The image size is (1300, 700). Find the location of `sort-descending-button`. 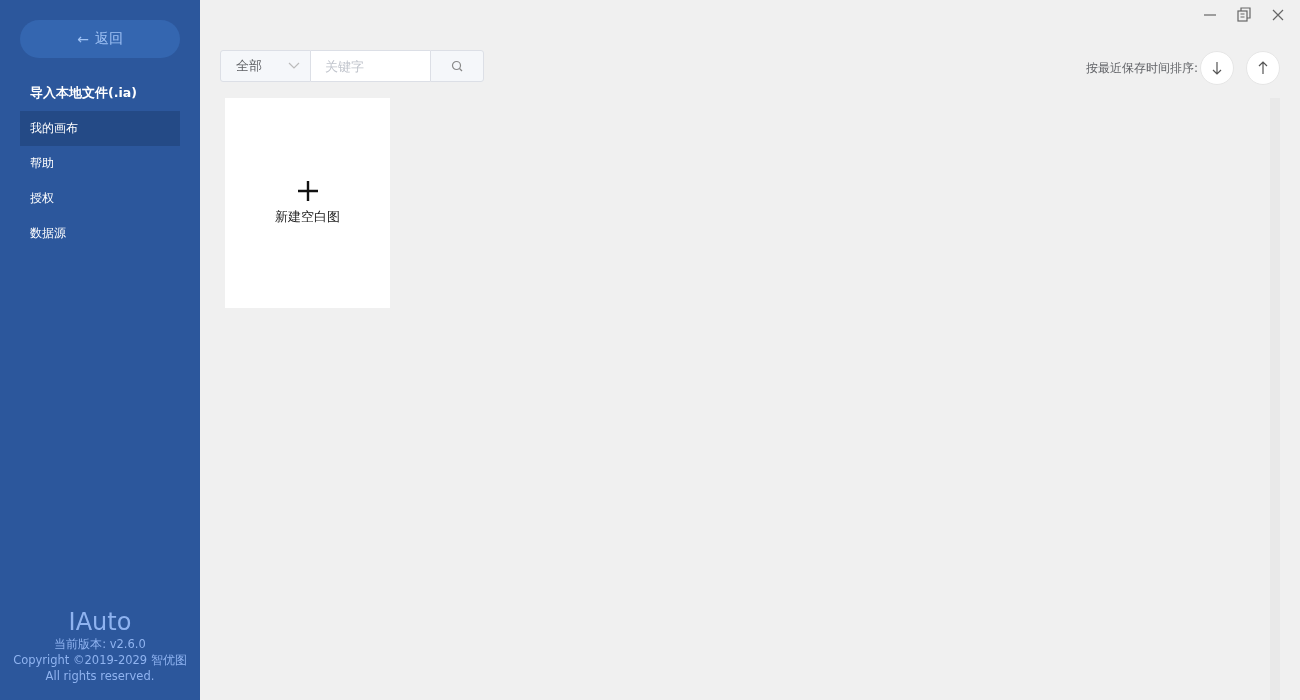

sort-descending-button is located at coordinates (1217, 68).